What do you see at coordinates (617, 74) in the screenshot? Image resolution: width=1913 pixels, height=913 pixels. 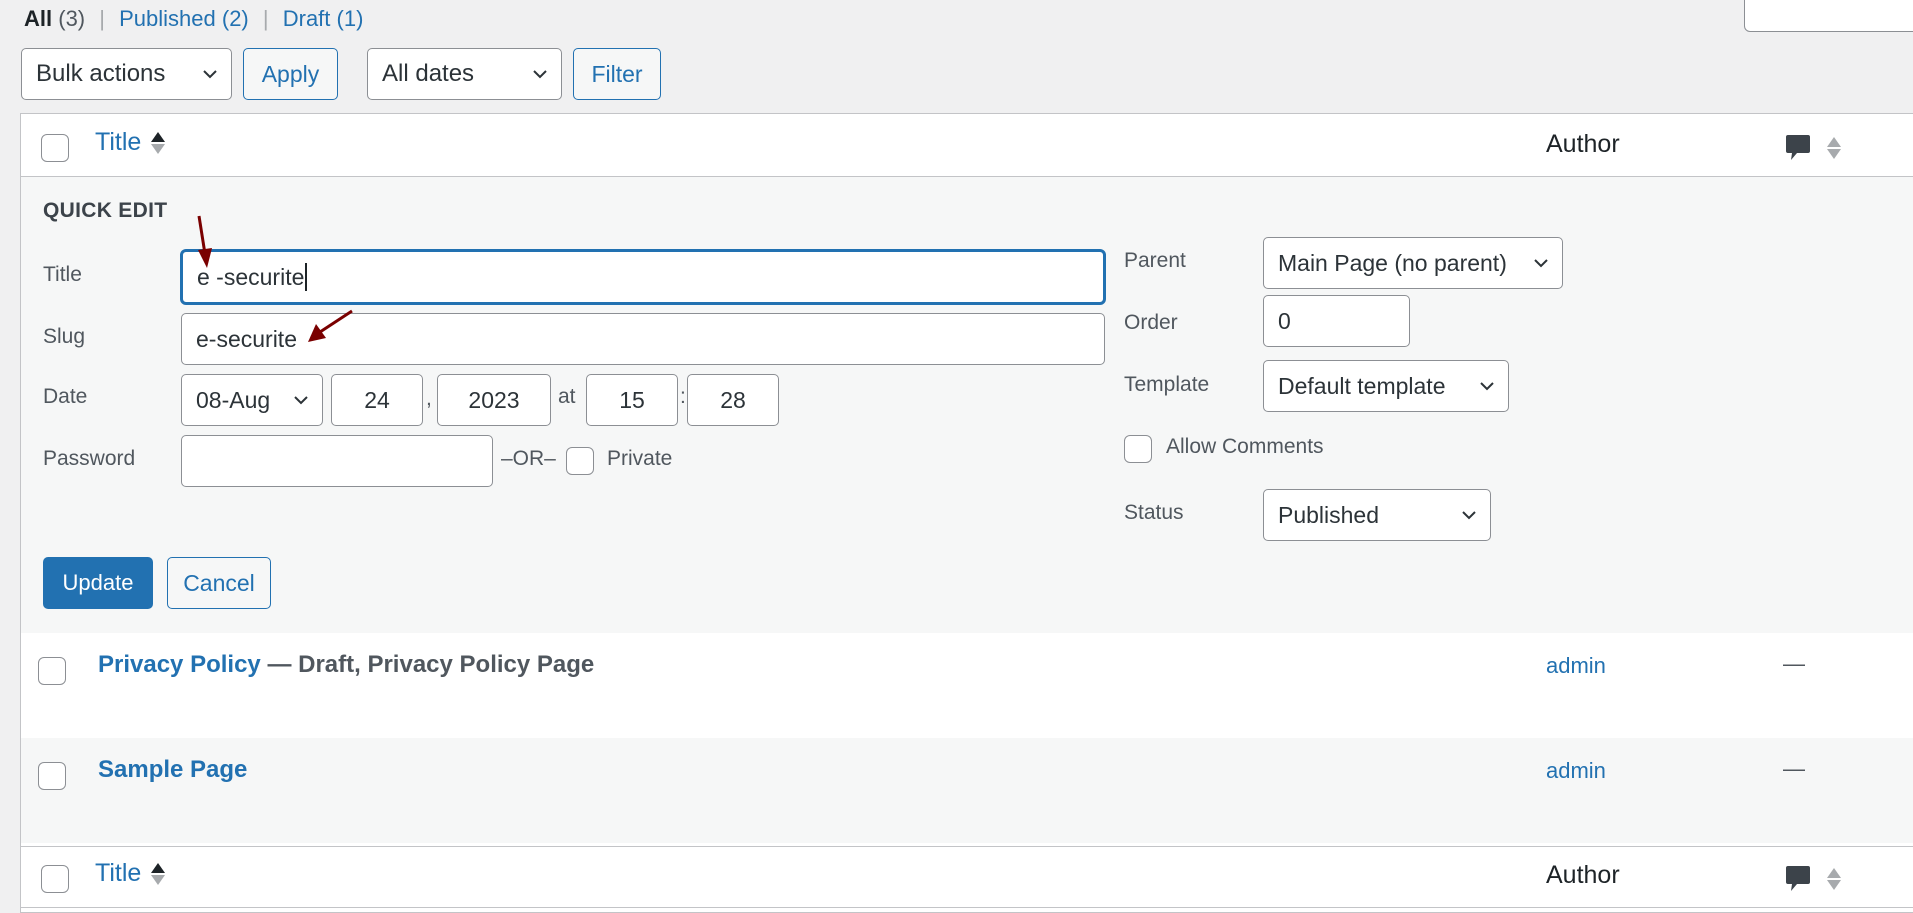 I see `filter-button: Filter` at bounding box center [617, 74].